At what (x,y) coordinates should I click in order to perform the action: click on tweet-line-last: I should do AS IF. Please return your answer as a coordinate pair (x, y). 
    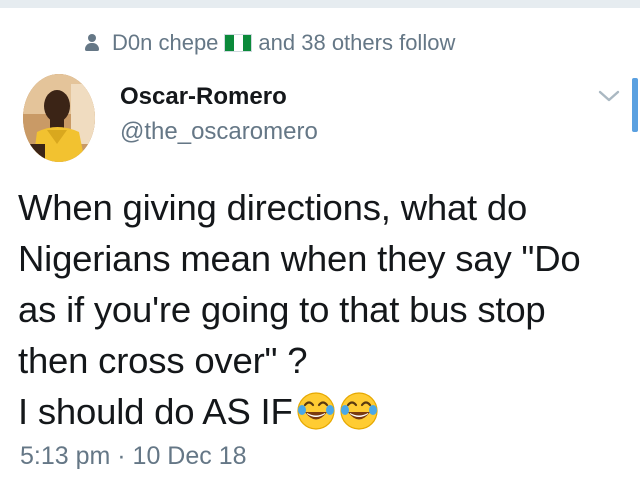
    Looking at the image, I should click on (323, 411).